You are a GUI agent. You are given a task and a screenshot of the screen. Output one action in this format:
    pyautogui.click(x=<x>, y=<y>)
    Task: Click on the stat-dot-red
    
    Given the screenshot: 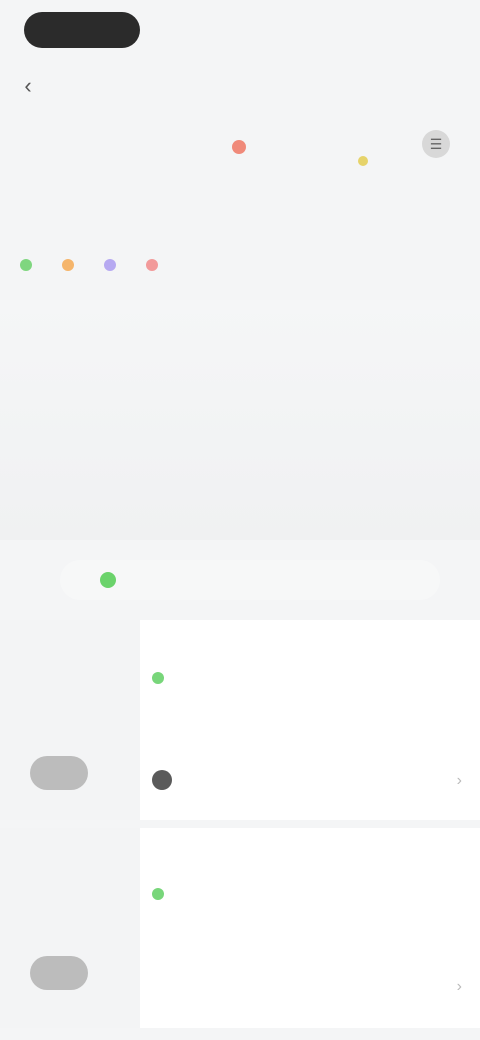 What is the action you would take?
    pyautogui.click(x=239, y=147)
    